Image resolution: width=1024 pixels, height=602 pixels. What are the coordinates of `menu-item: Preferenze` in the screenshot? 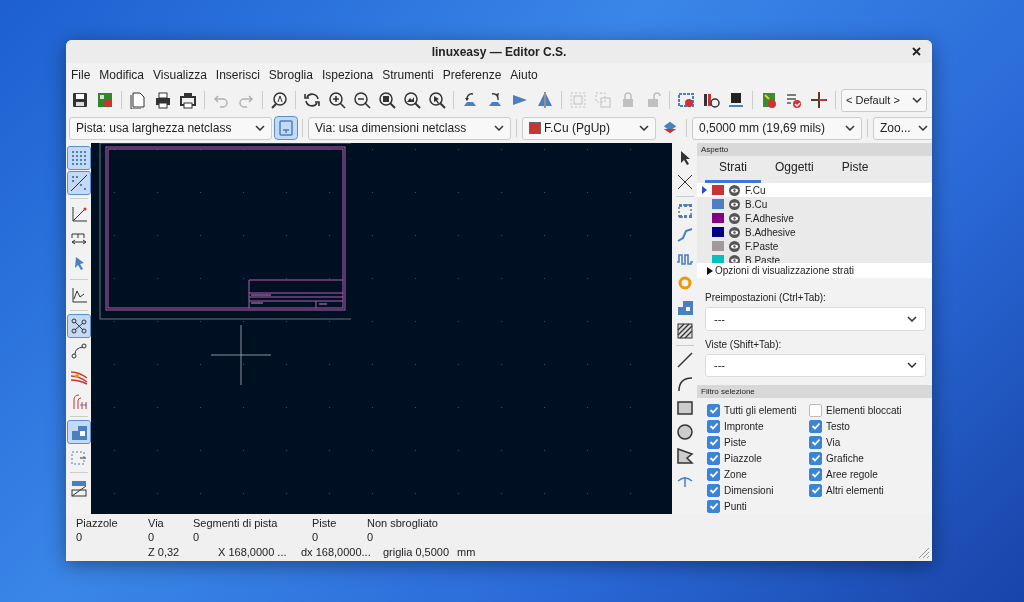 It's located at (472, 75).